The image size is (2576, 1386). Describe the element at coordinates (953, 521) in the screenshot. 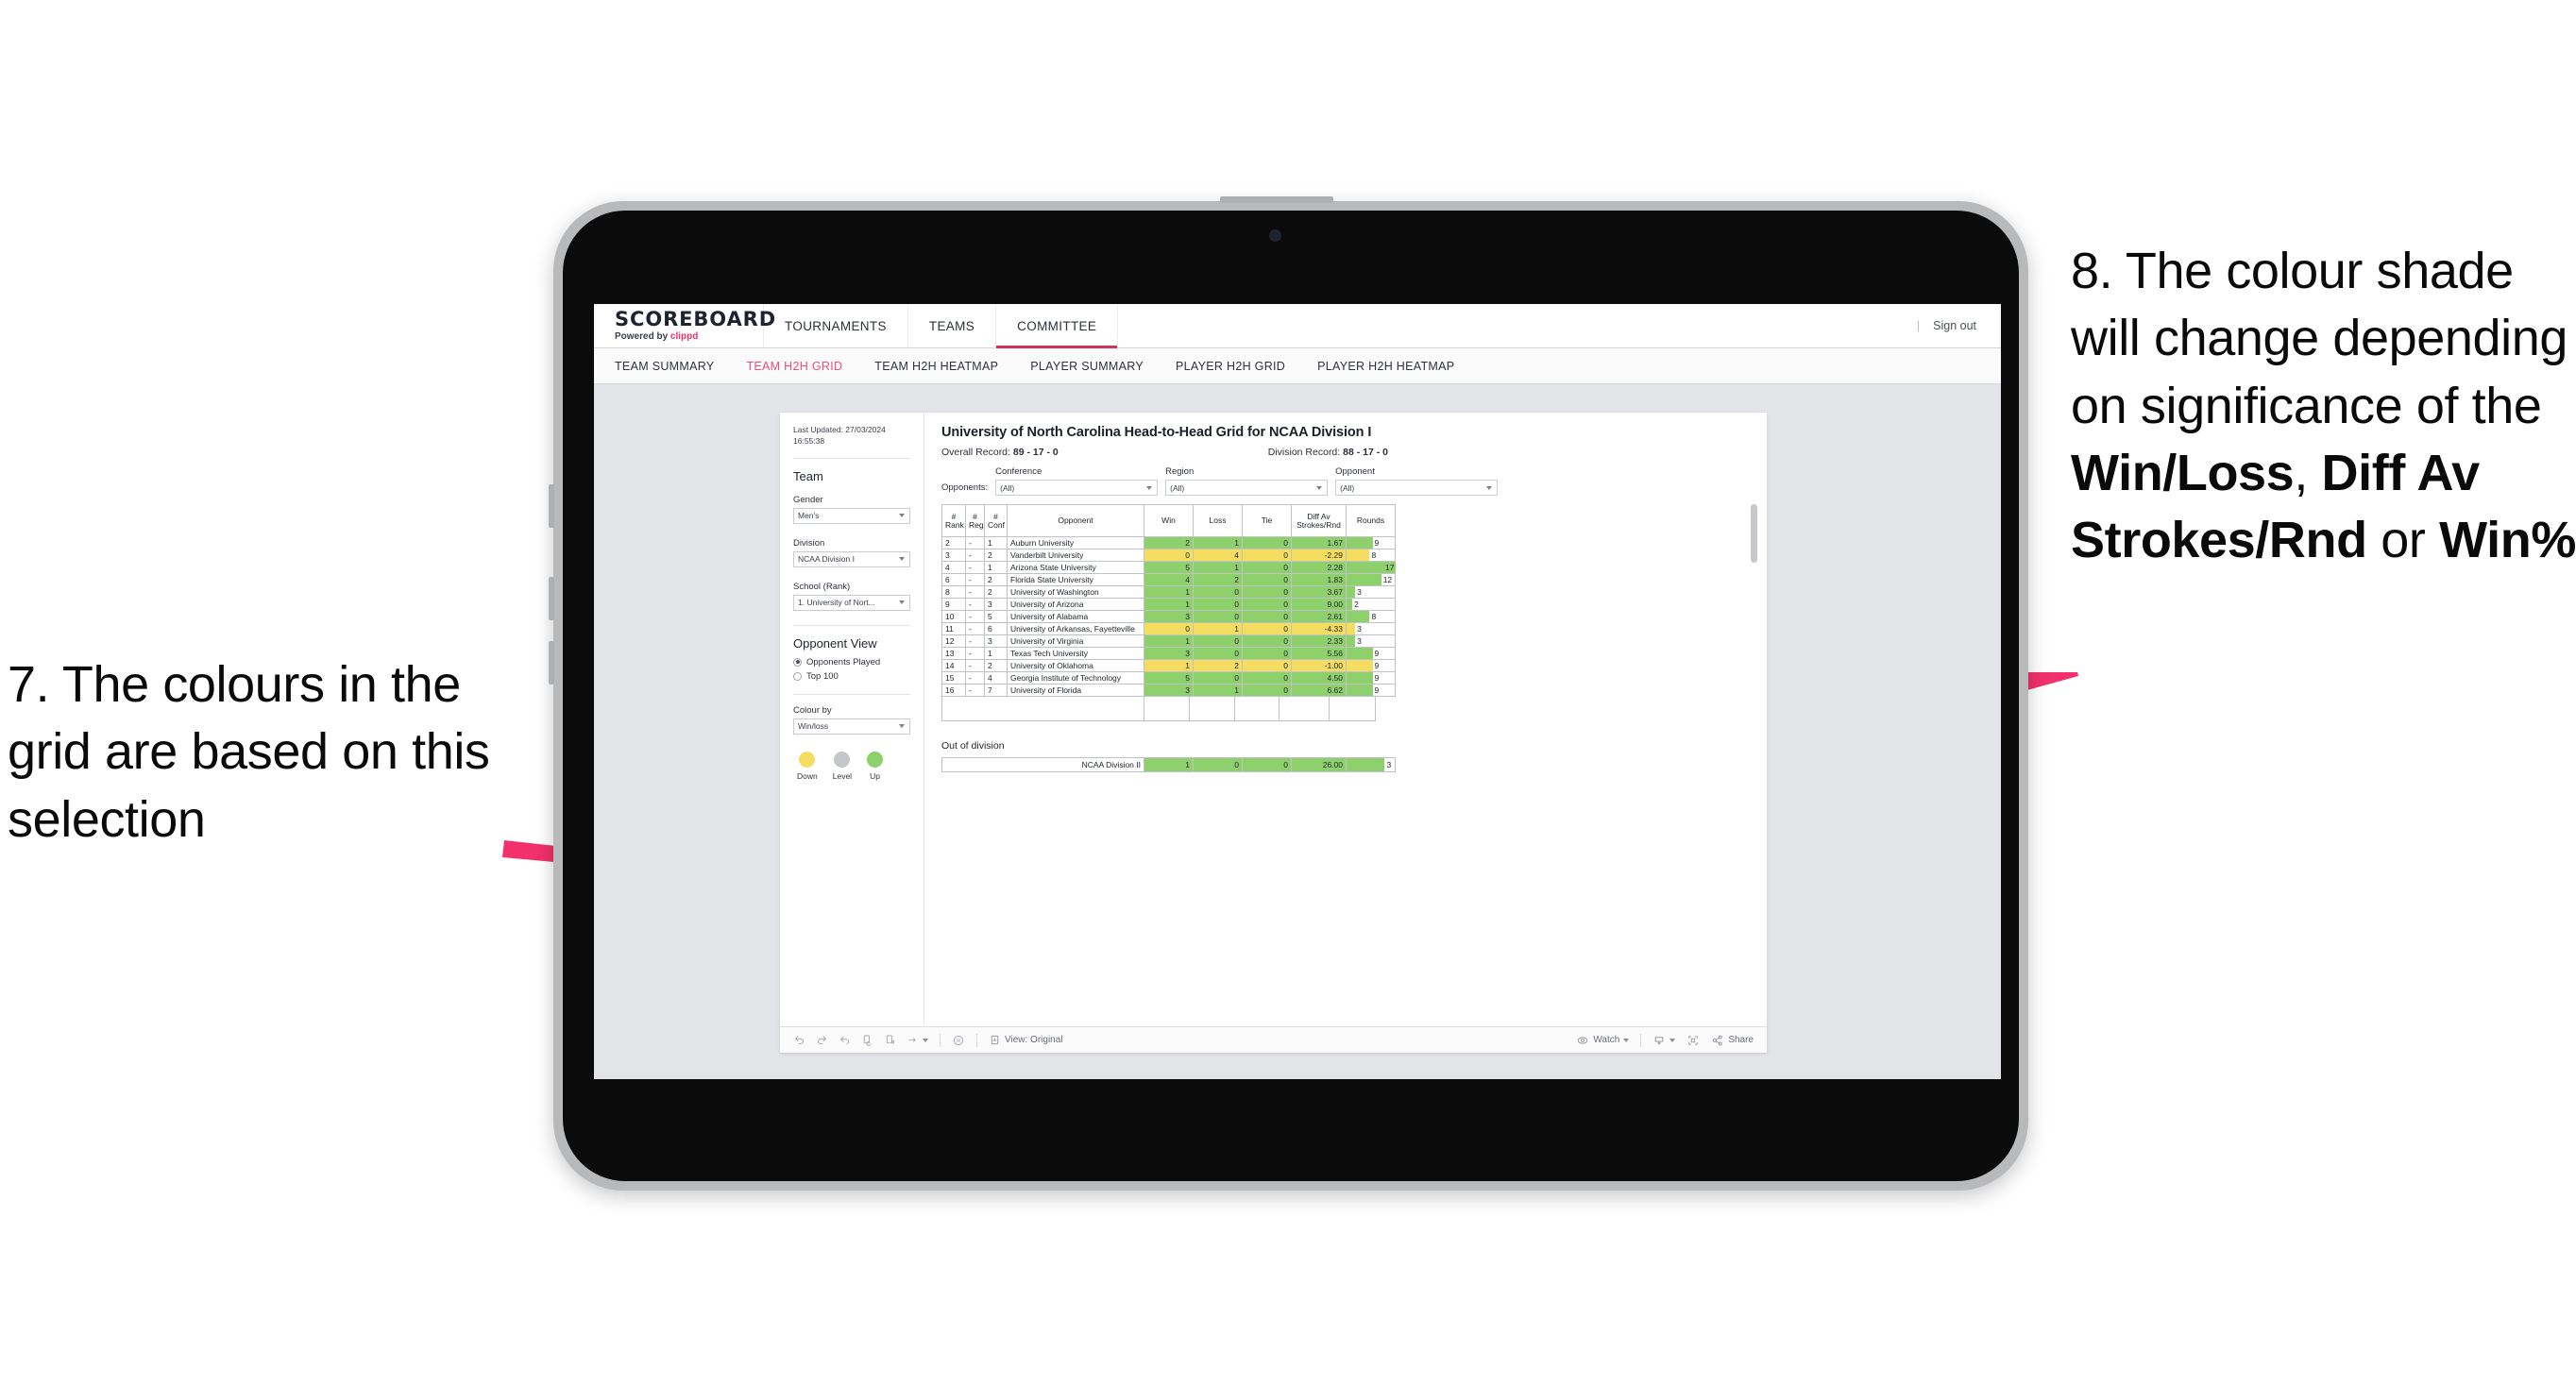

I see `col-rank: # Rank` at that location.